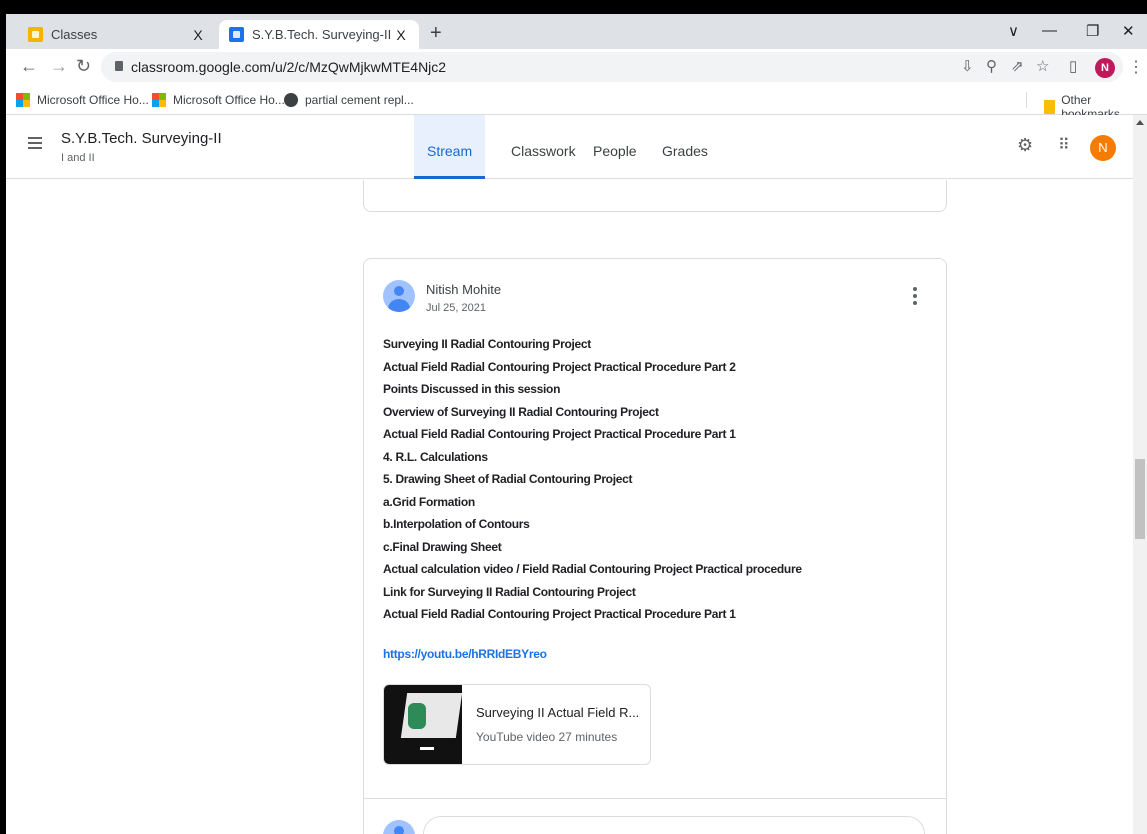  What do you see at coordinates (322, 34) in the screenshot?
I see `tab-title: S.Y.B.Tech. Surveying-II I and II` at bounding box center [322, 34].